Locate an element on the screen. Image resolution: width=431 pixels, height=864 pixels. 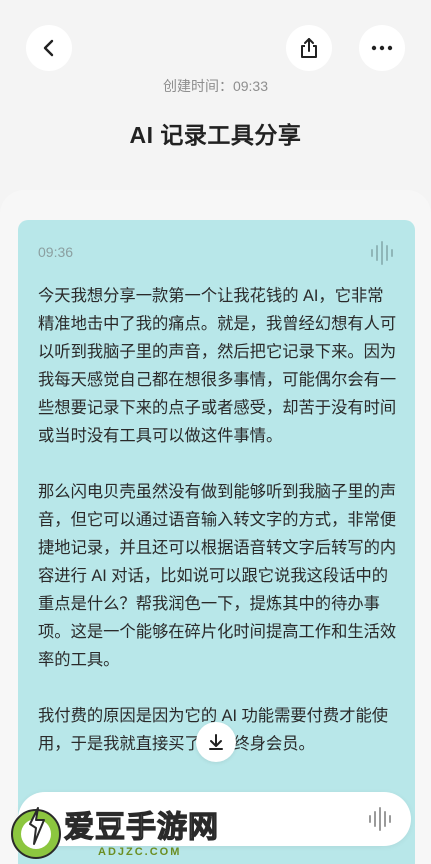
top-bar is located at coordinates (215, 40).